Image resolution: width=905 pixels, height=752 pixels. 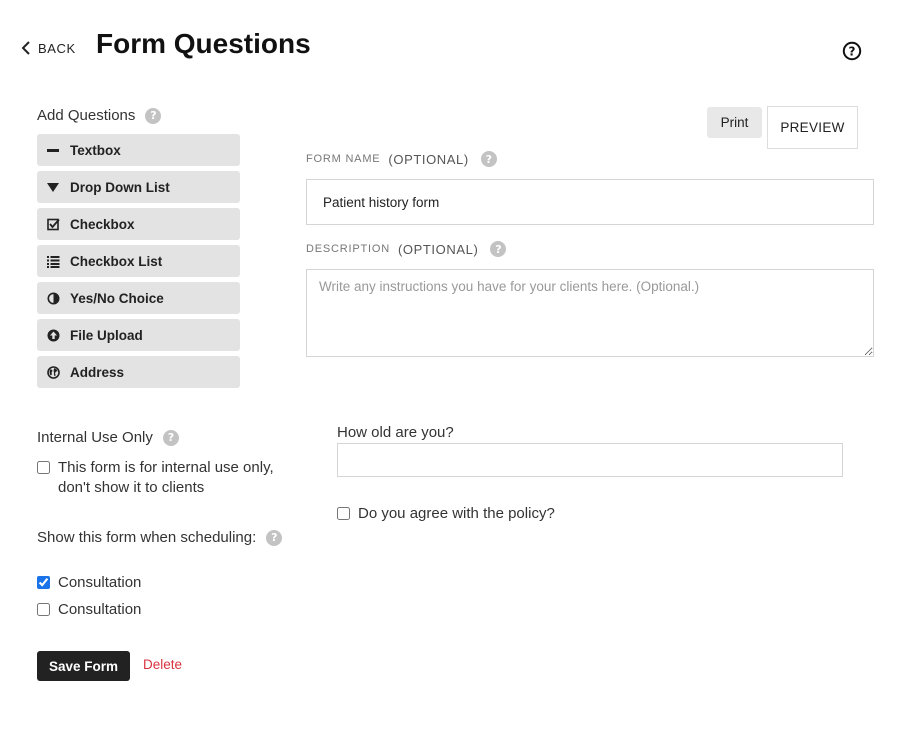 I want to click on button-label: Drop Down List, so click(x=120, y=187).